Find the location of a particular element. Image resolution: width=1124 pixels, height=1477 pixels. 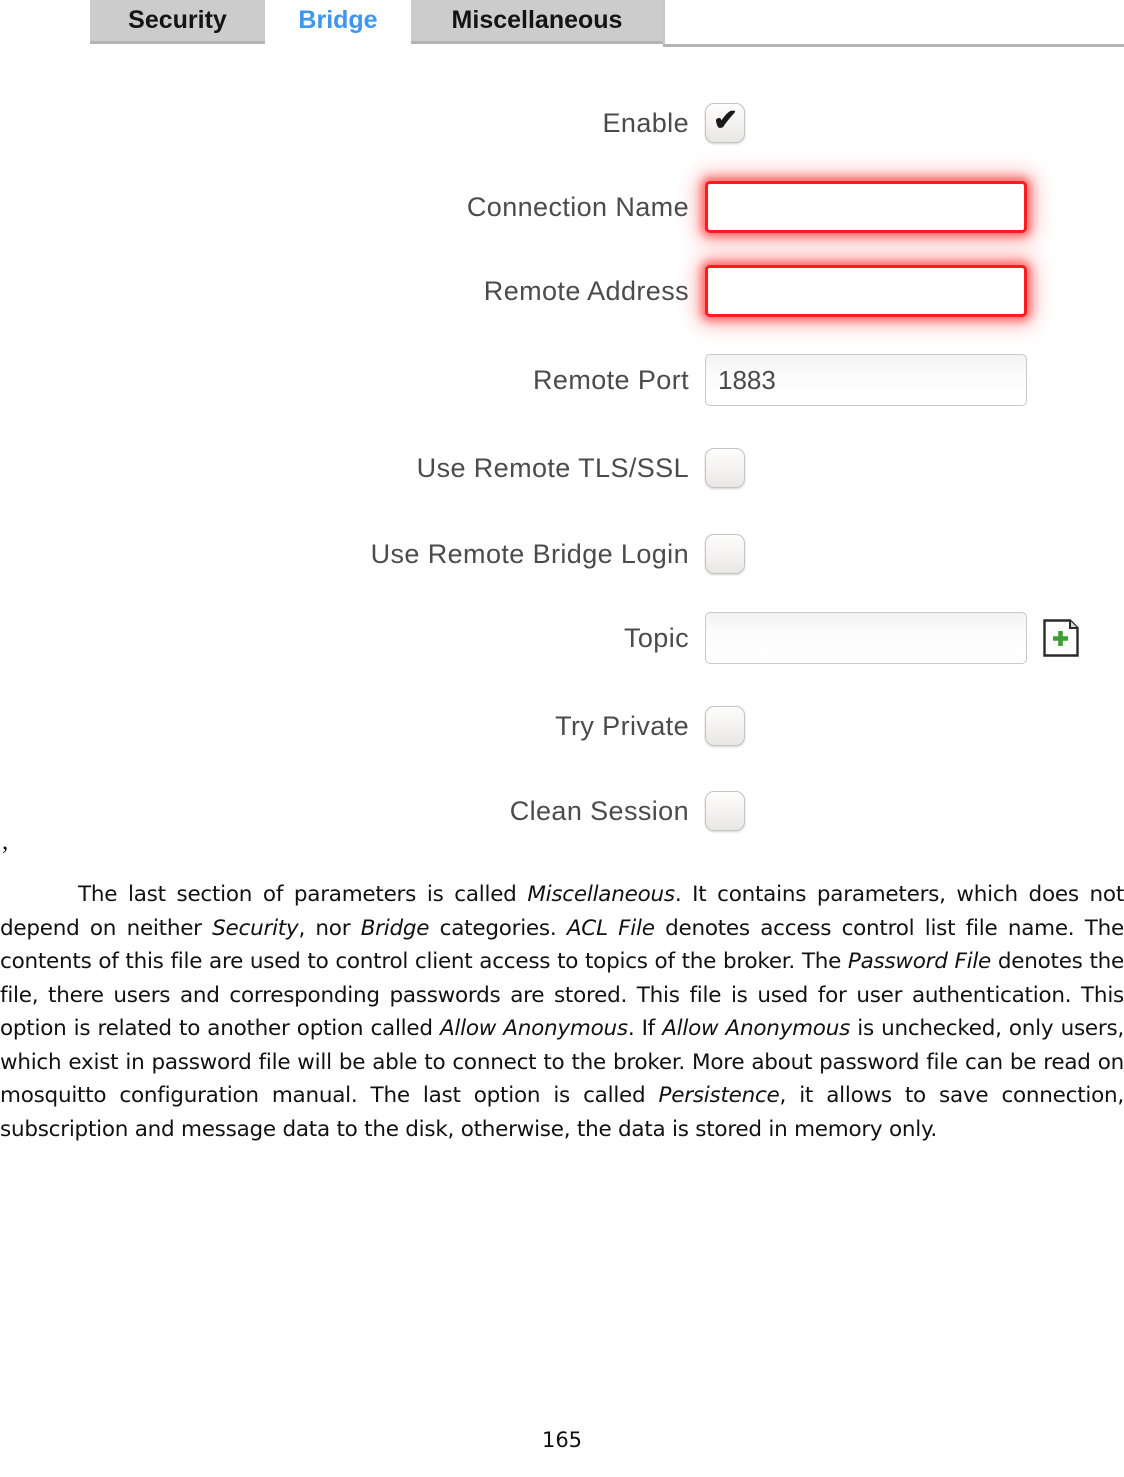

form-row-connection-name: Connection Name is located at coordinates (562, 207).